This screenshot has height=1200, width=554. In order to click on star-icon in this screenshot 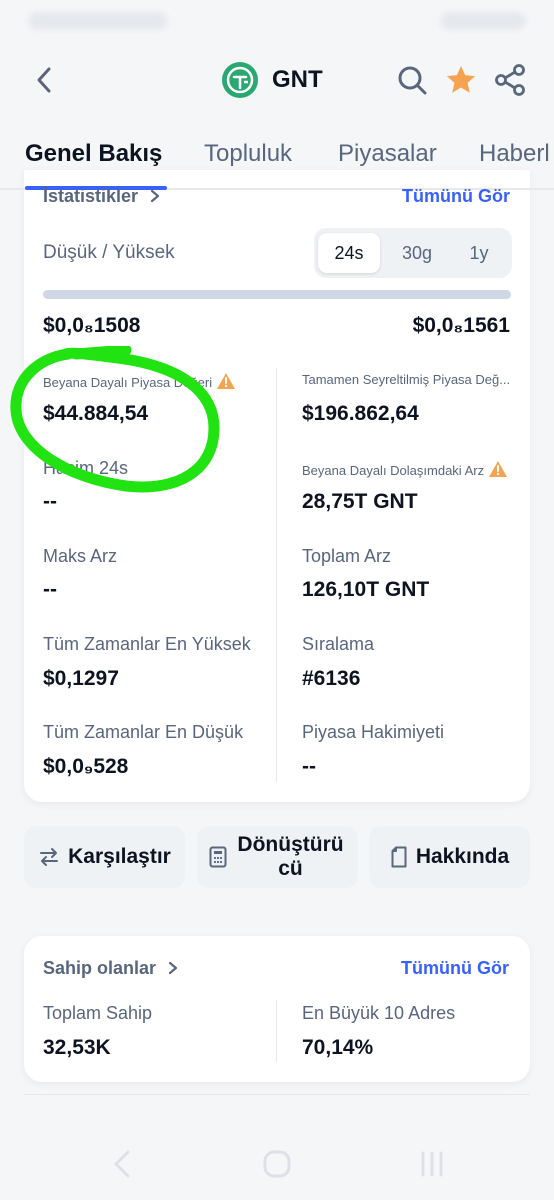, I will do `click(461, 79)`.